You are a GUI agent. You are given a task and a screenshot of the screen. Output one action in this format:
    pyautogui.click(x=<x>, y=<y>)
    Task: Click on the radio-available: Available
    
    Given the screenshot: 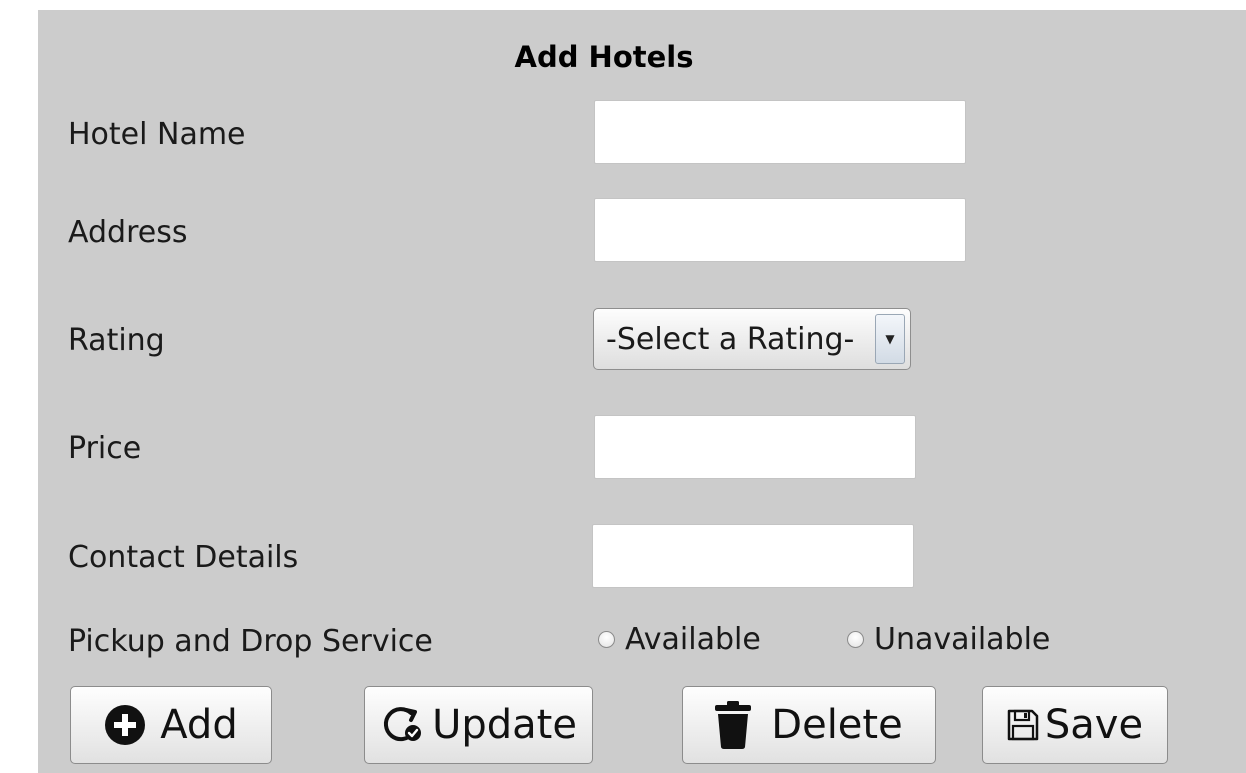 What is the action you would take?
    pyautogui.click(x=679, y=639)
    